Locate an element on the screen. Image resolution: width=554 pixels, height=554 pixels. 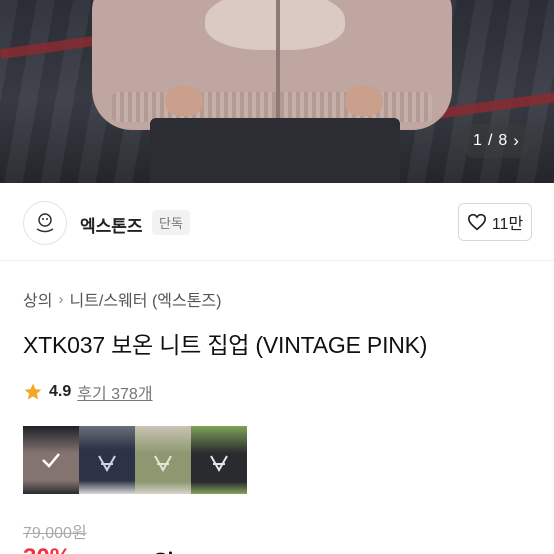
color-option-pink is located at coordinates (51, 460).